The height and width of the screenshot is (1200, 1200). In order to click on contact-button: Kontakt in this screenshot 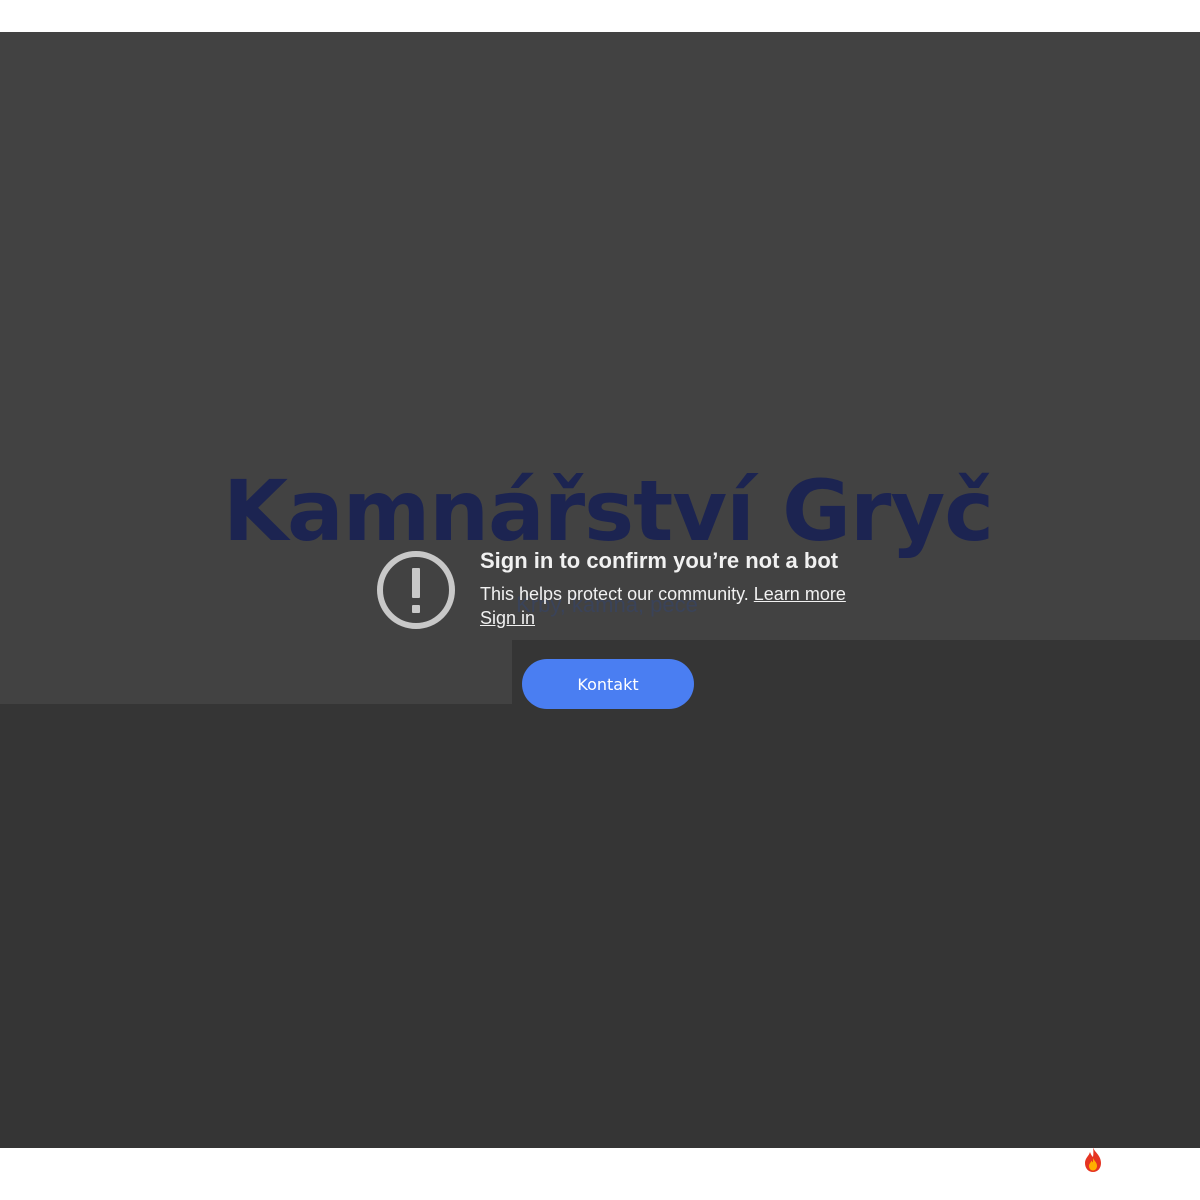, I will do `click(608, 684)`.